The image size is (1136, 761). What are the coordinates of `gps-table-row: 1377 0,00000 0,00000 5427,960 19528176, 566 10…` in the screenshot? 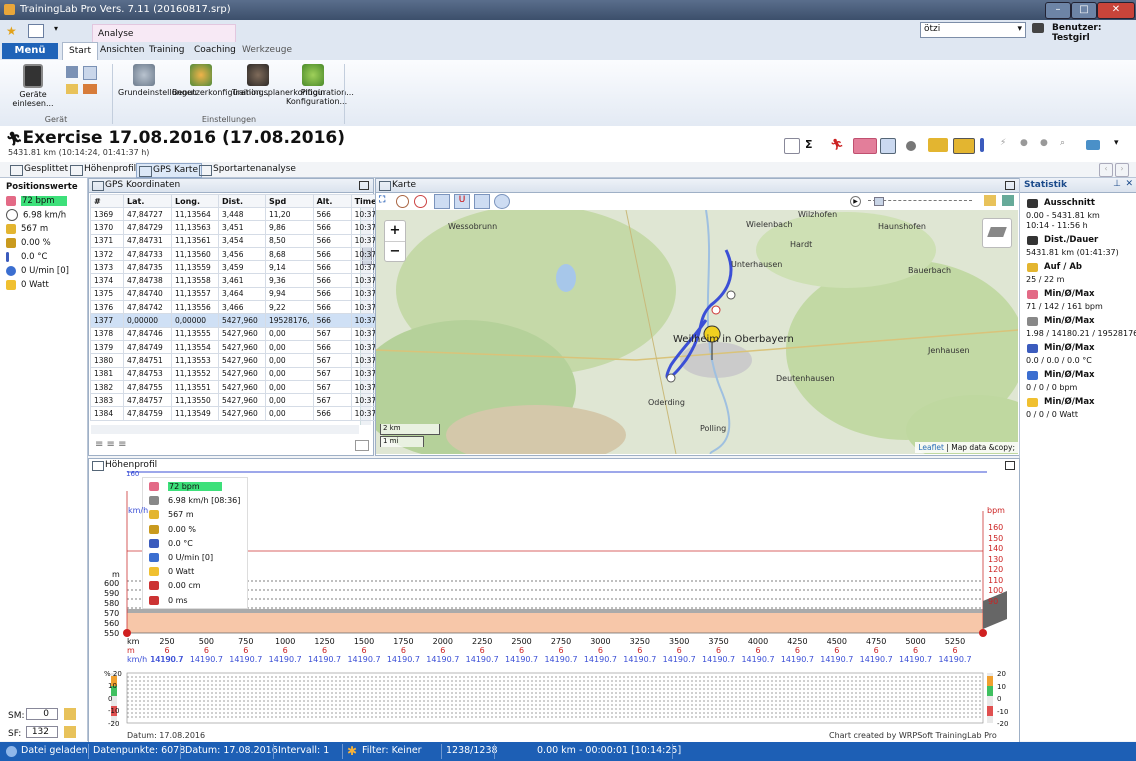 It's located at (254, 320).